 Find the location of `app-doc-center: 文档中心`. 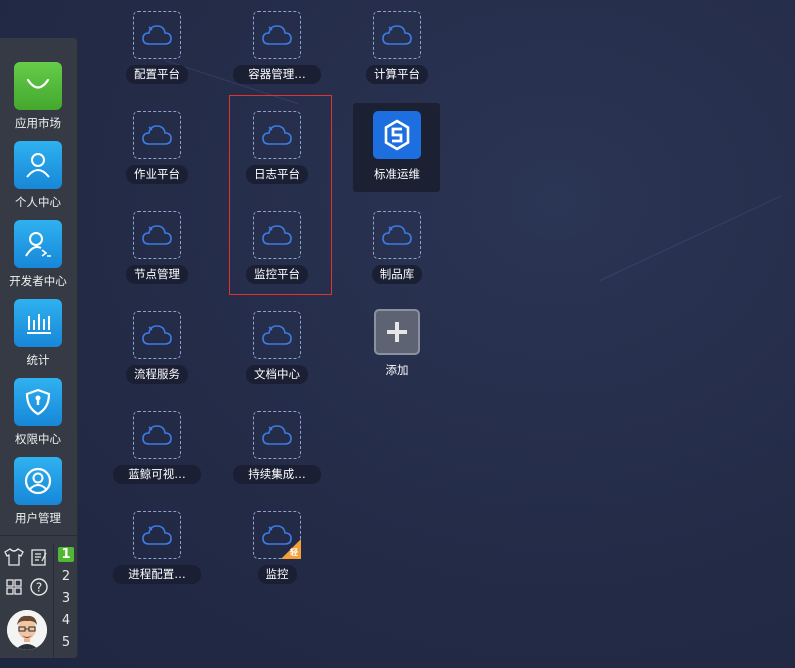

app-doc-center: 文档中心 is located at coordinates (277, 349).